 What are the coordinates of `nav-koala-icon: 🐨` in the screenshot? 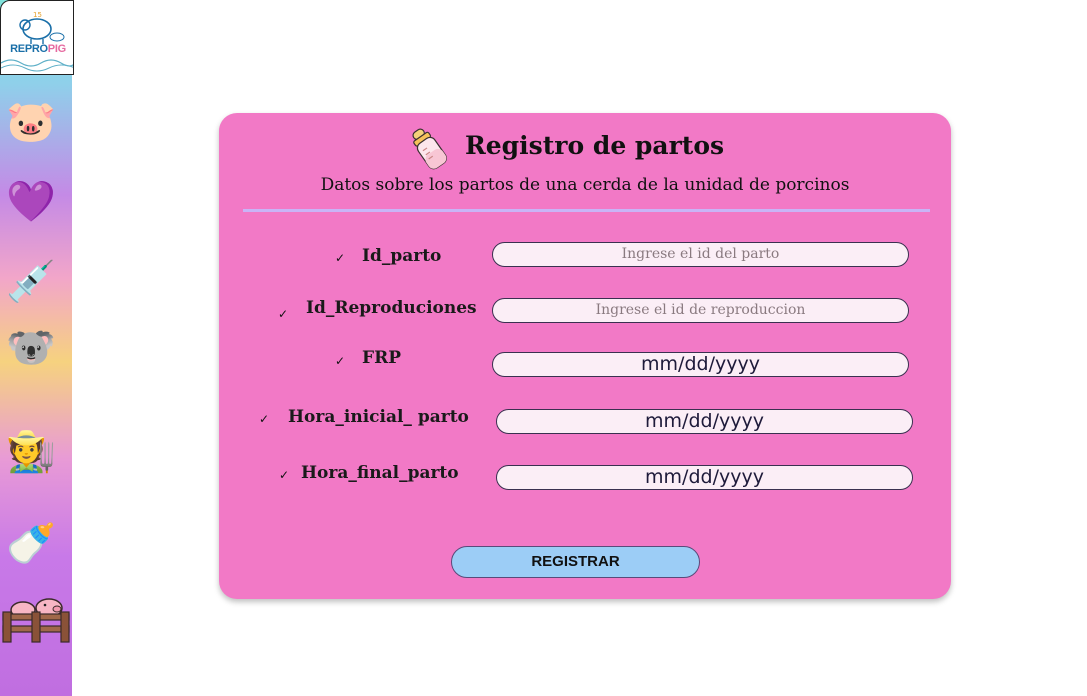 It's located at (31, 348).